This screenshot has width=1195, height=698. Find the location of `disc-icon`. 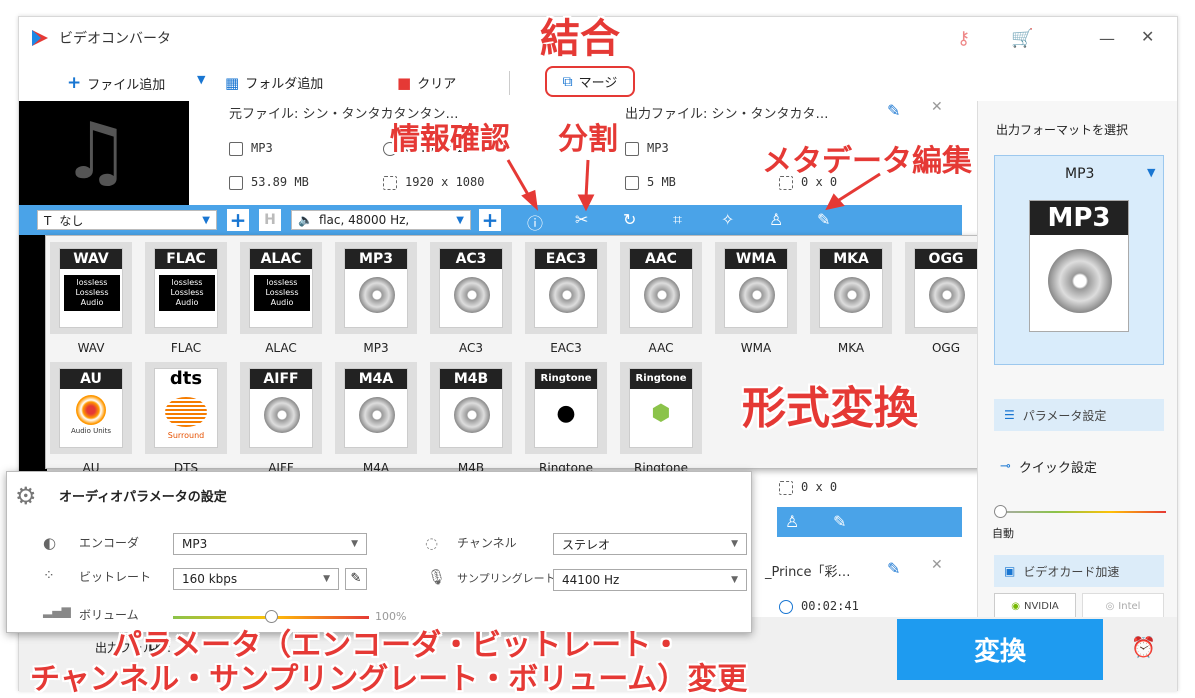

disc-icon is located at coordinates (662, 295).